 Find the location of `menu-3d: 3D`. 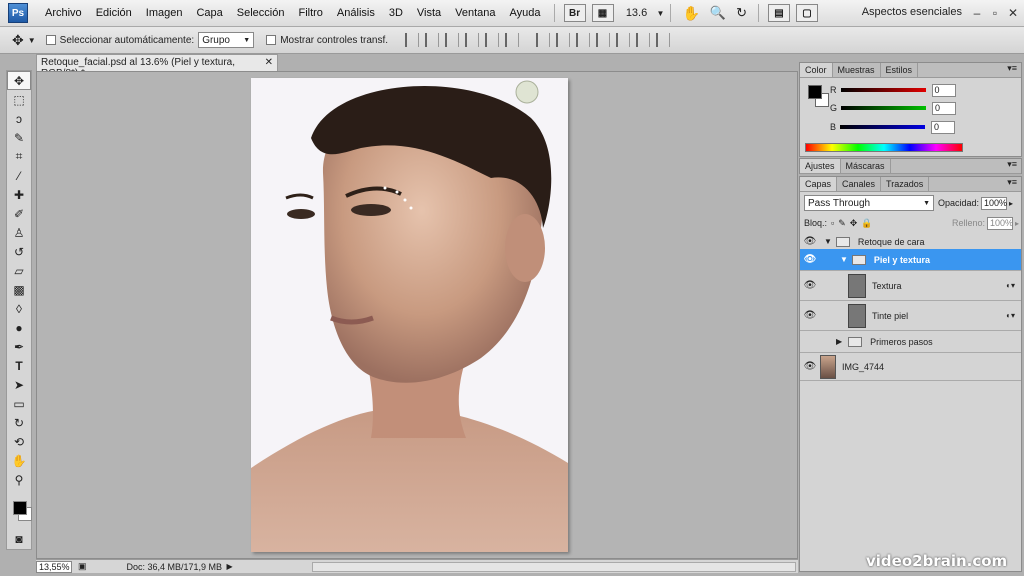

menu-3d: 3D is located at coordinates (396, 13).